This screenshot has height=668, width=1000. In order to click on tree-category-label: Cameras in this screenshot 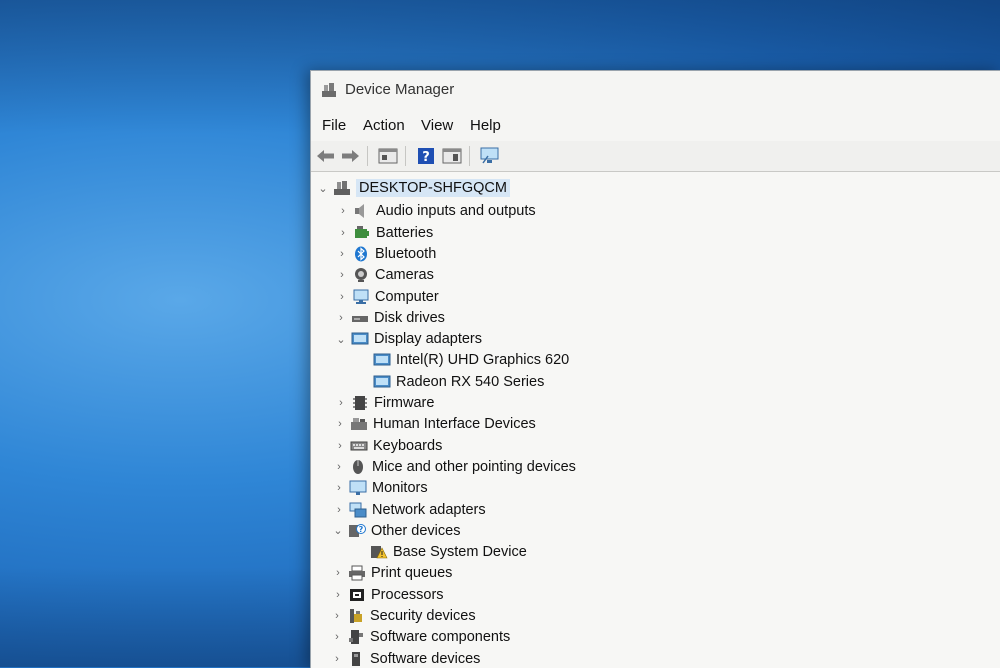, I will do `click(404, 275)`.